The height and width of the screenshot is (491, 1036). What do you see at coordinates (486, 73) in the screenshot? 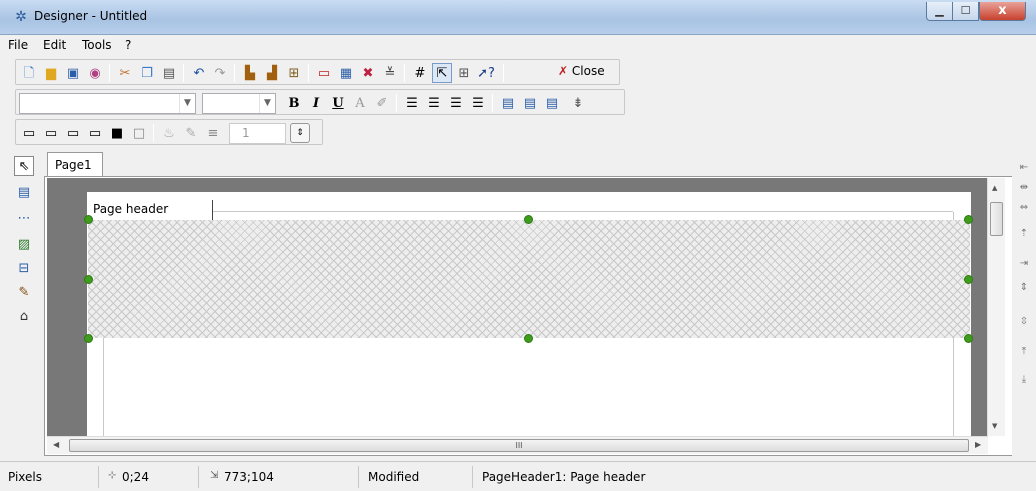
I see `help-icon: ➚?` at bounding box center [486, 73].